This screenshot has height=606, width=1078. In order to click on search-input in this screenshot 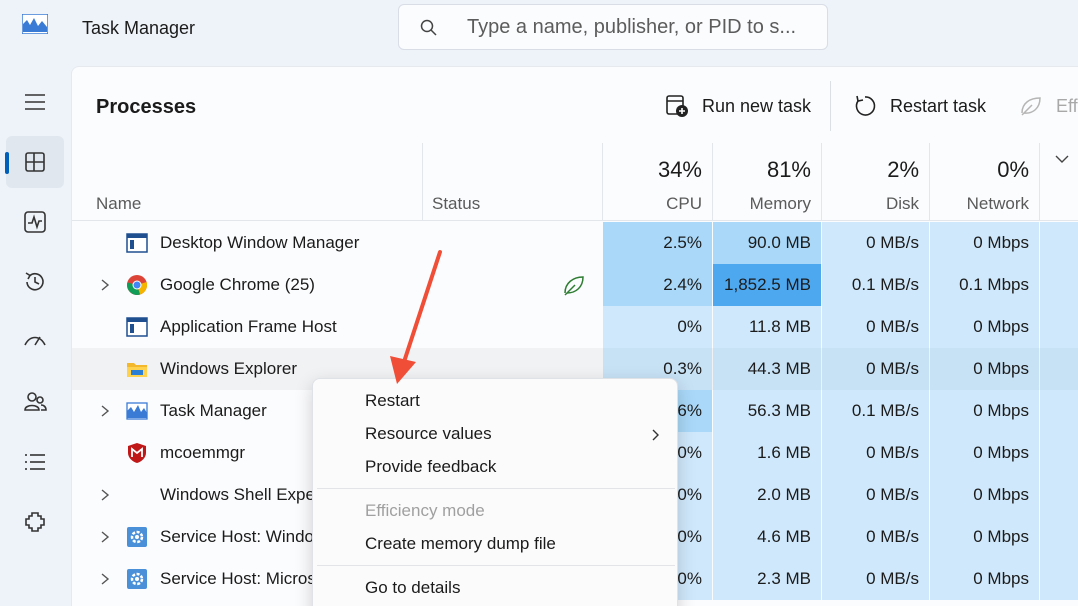, I will do `click(642, 27)`.